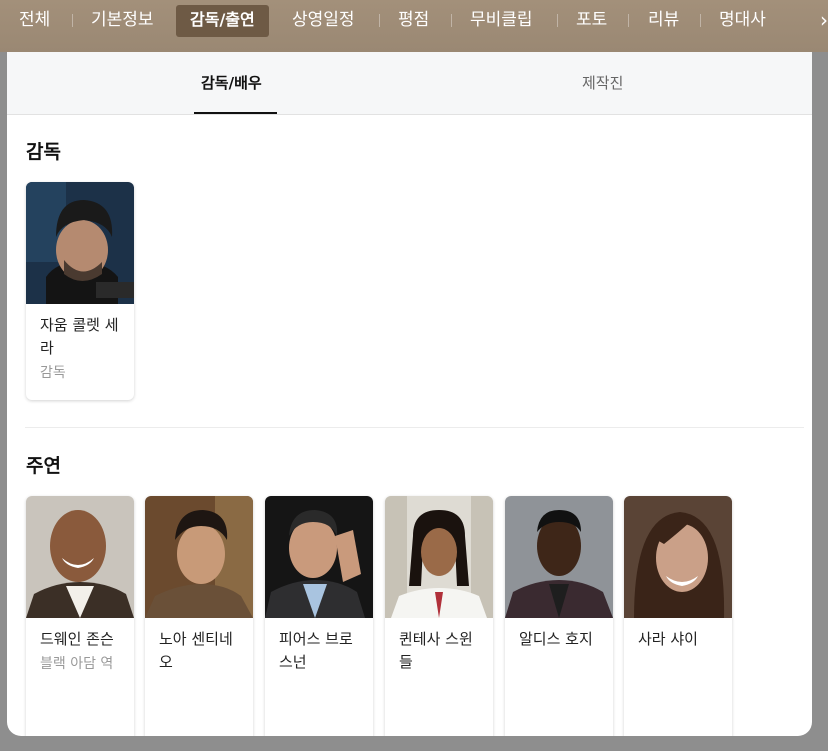 The width and height of the screenshot is (828, 751). Describe the element at coordinates (316, 650) in the screenshot. I see `person-name: 피어스 브로스넌` at that location.